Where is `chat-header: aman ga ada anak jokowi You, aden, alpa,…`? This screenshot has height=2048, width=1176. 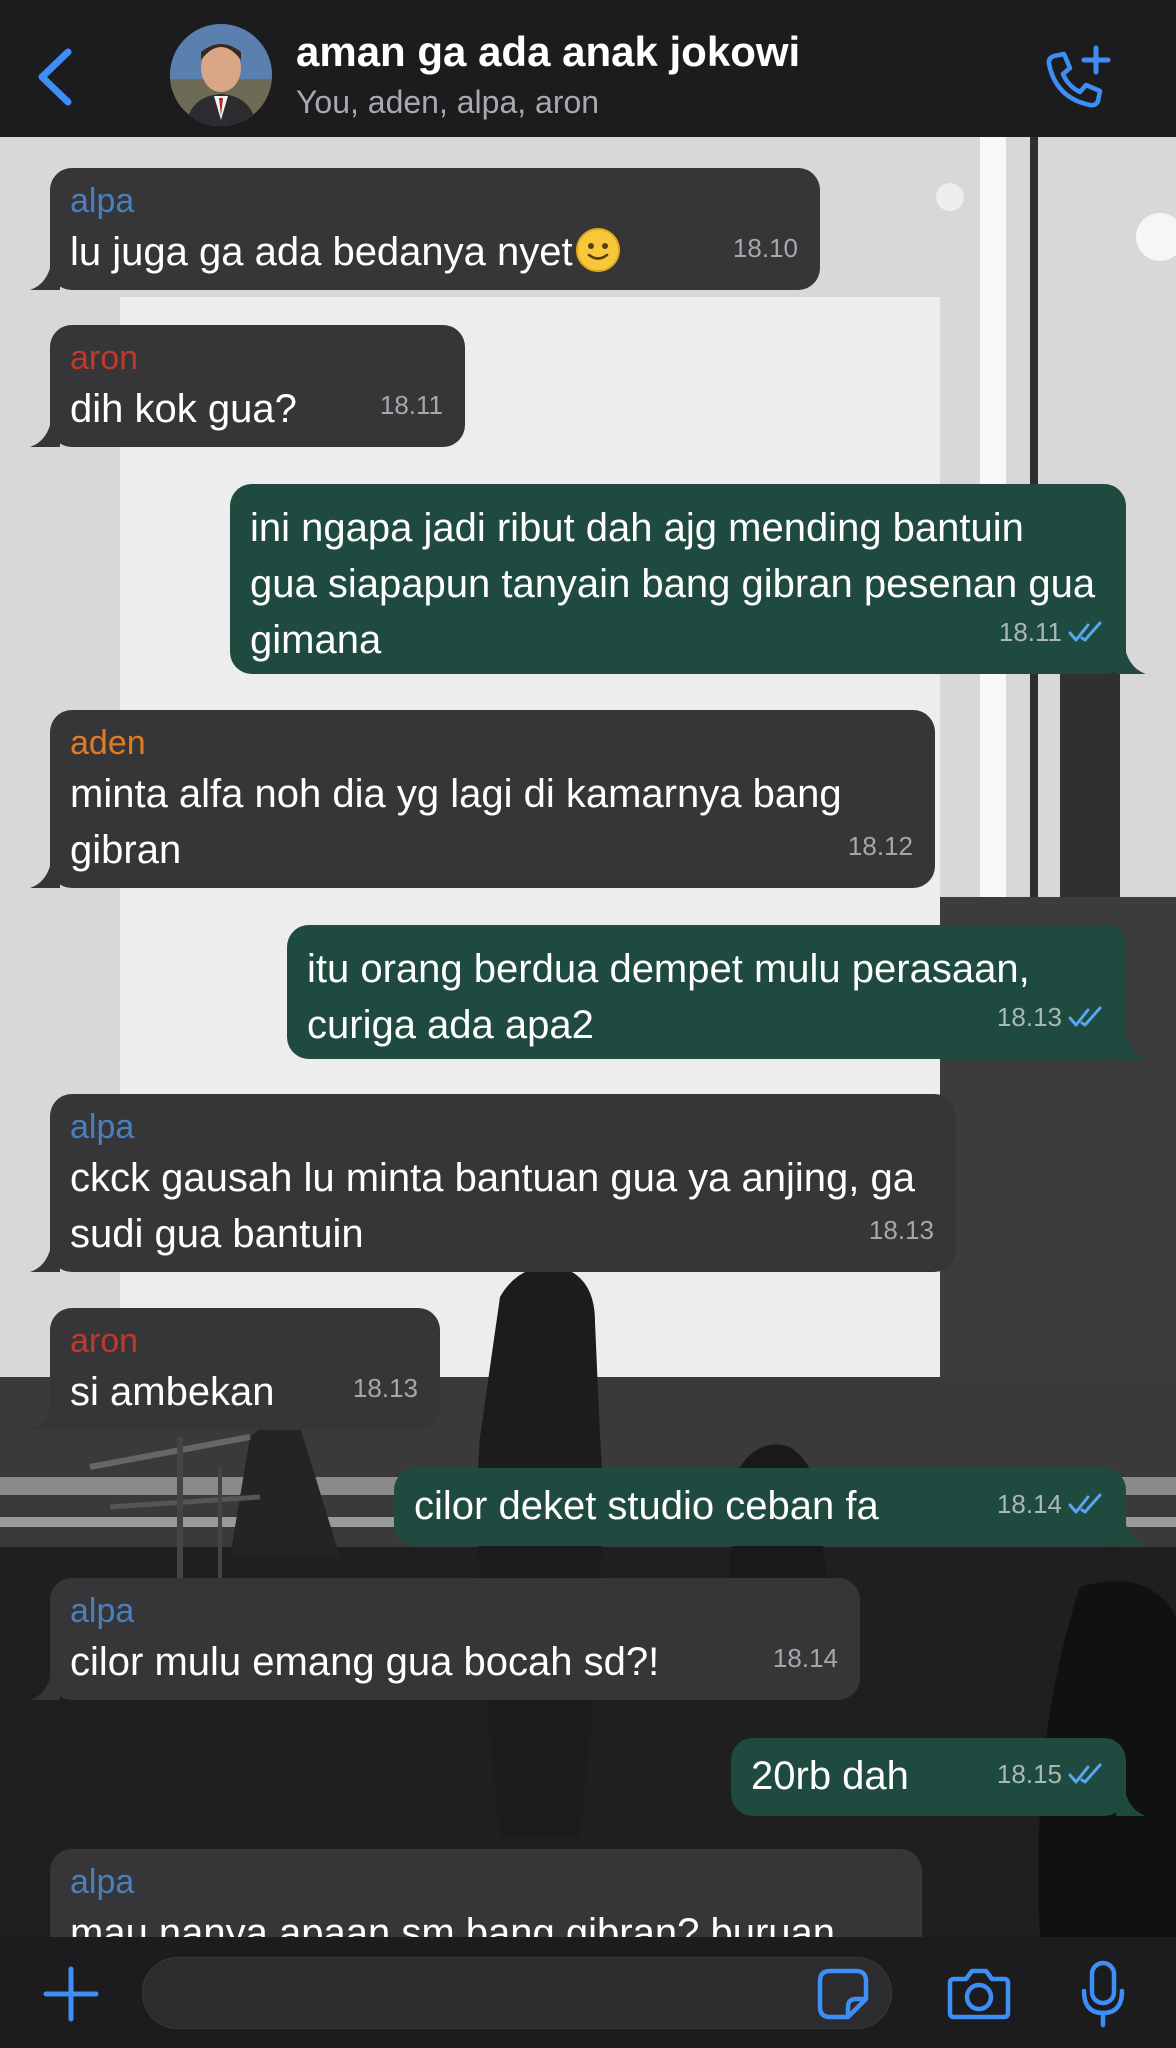 chat-header: aman ga ada anak jokowi You, aden, alpa,… is located at coordinates (588, 68).